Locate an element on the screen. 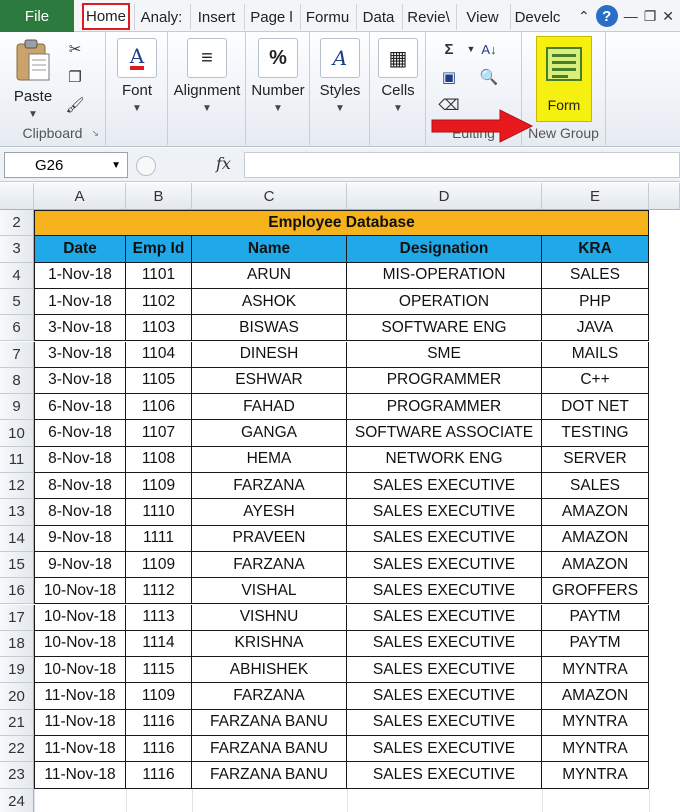 Image resolution: width=680 pixels, height=812 pixels. row-header-21: 21 is located at coordinates (17, 722).